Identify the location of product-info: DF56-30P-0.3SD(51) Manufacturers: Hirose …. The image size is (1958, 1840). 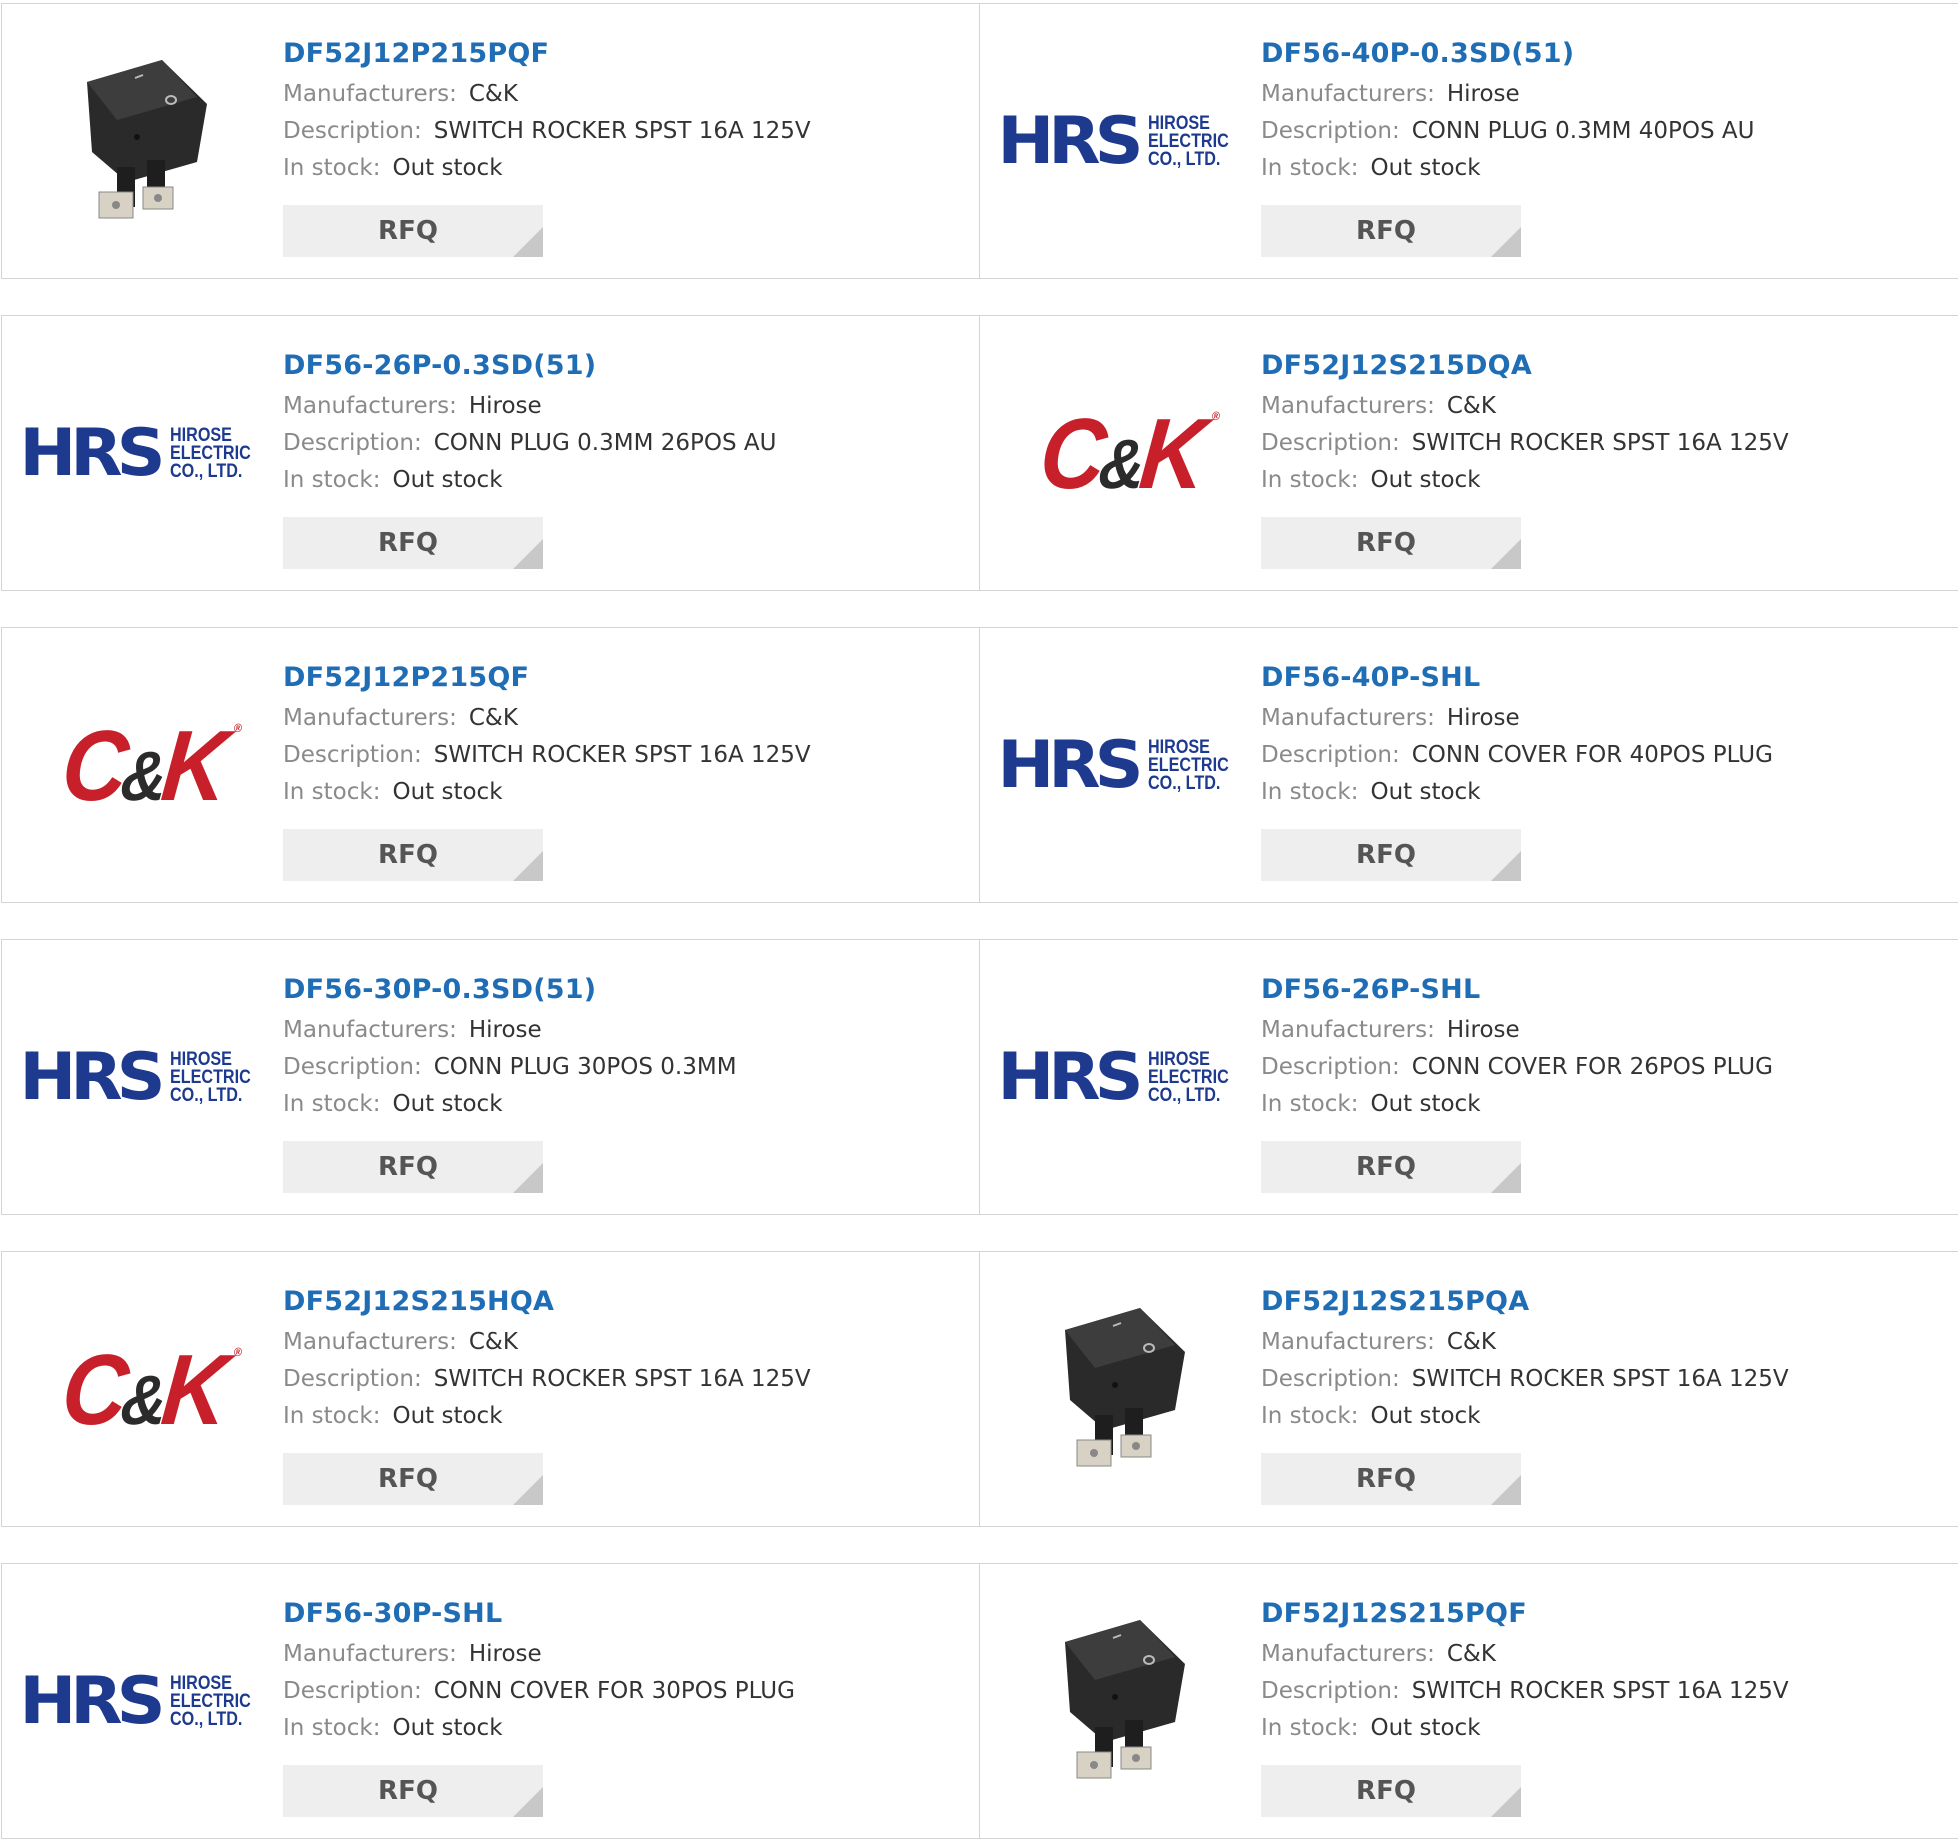
(621, 1047).